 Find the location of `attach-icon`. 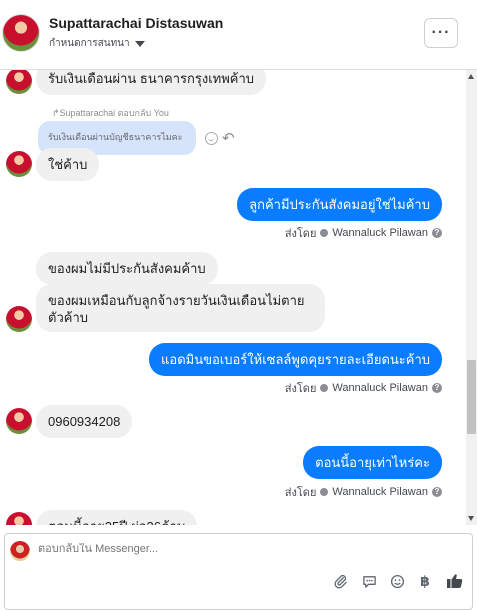

attach-icon is located at coordinates (340, 581).